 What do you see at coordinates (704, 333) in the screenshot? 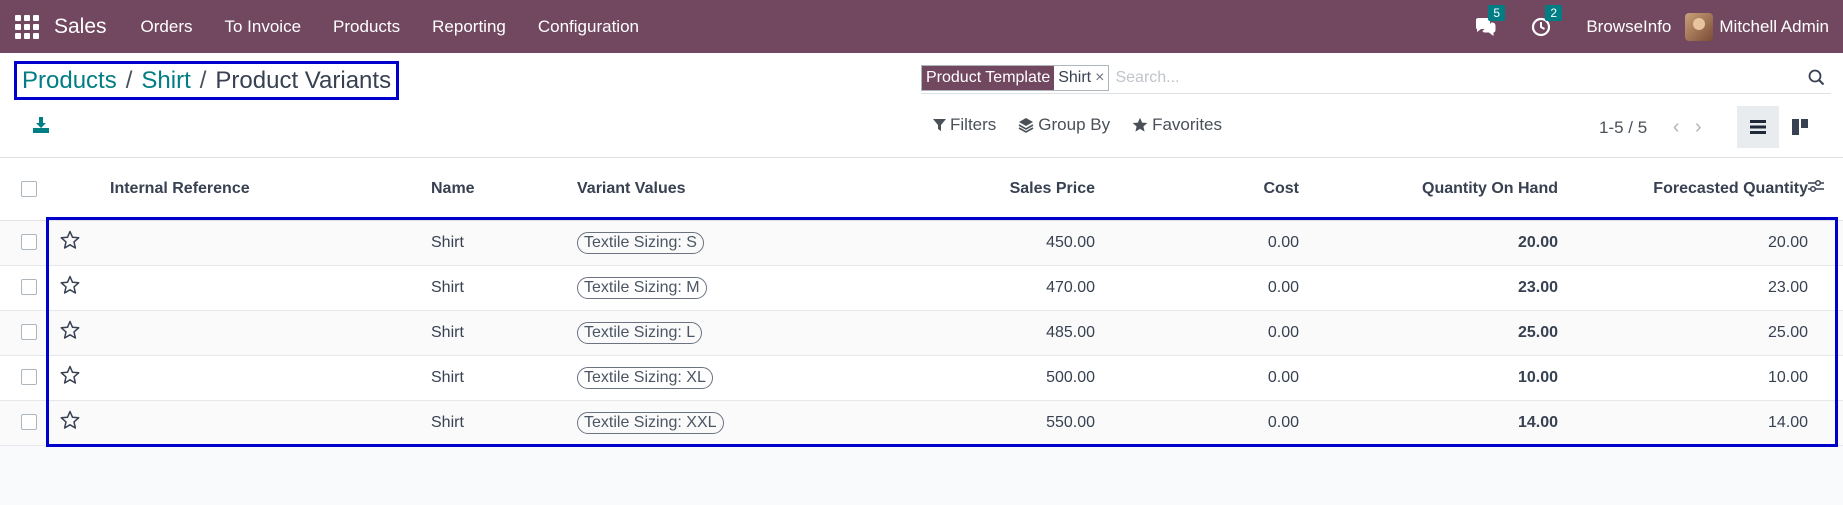
I see `variant-values-cell: Textile Sizing: L` at bounding box center [704, 333].